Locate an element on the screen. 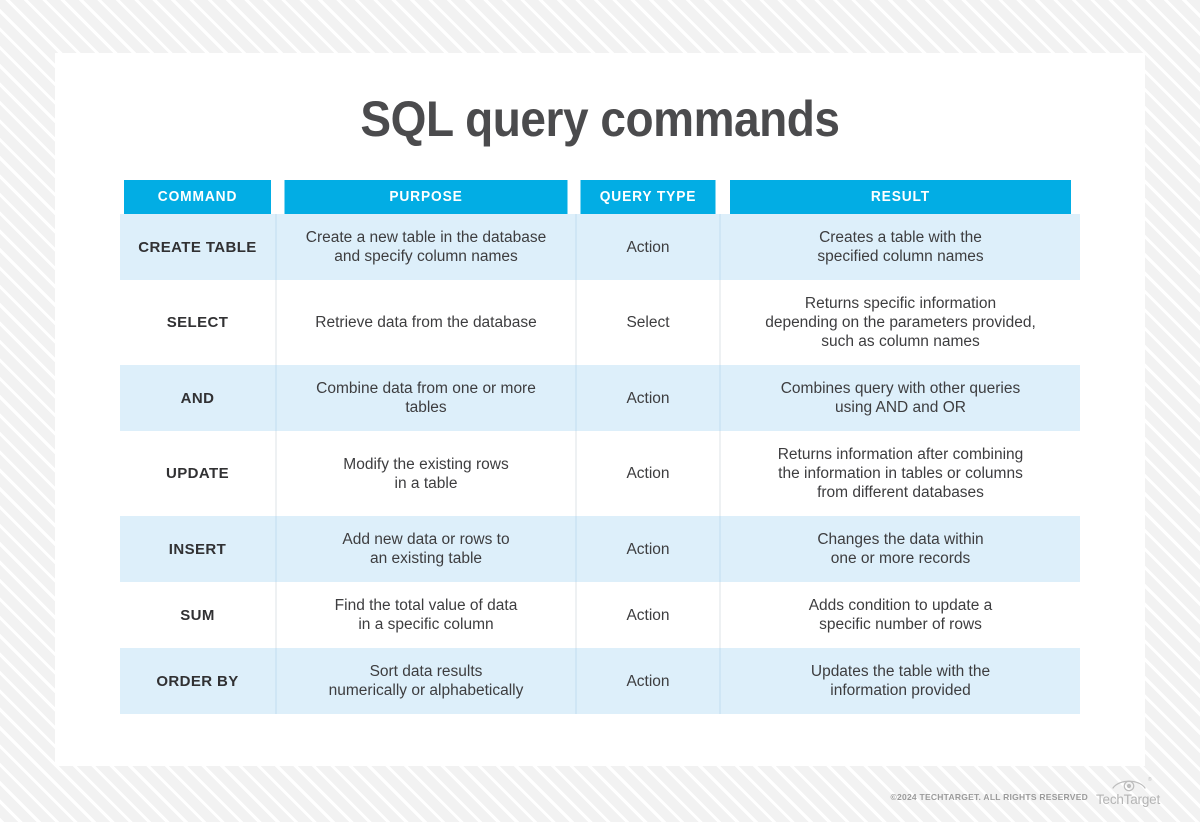 Image resolution: width=1200 pixels, height=822 pixels. table-header-row: COMMAND PURPOSE QUERY TYPE RESULT is located at coordinates (600, 197).